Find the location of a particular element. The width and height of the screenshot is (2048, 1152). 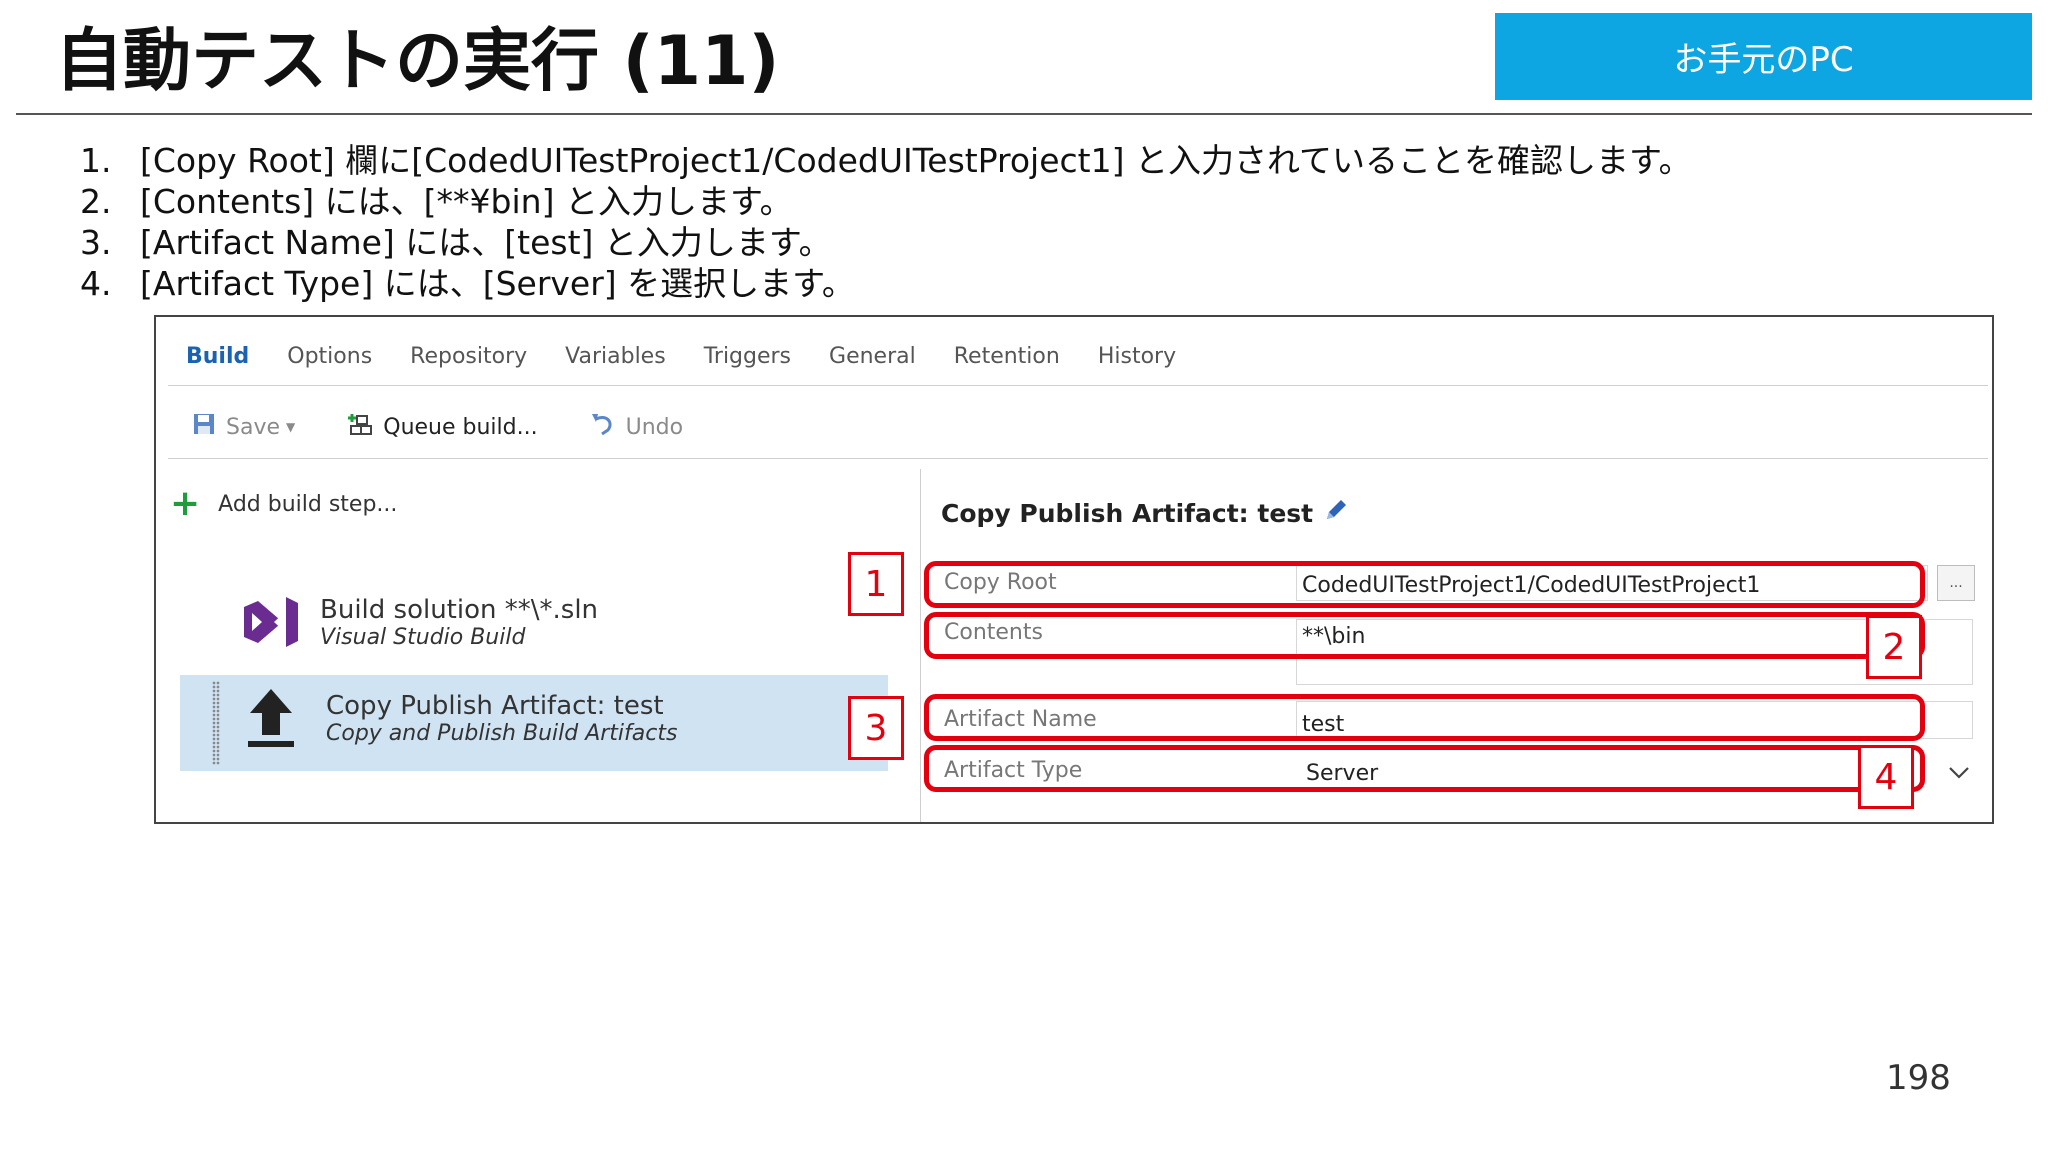

artifact-name-value: test is located at coordinates (1323, 724).